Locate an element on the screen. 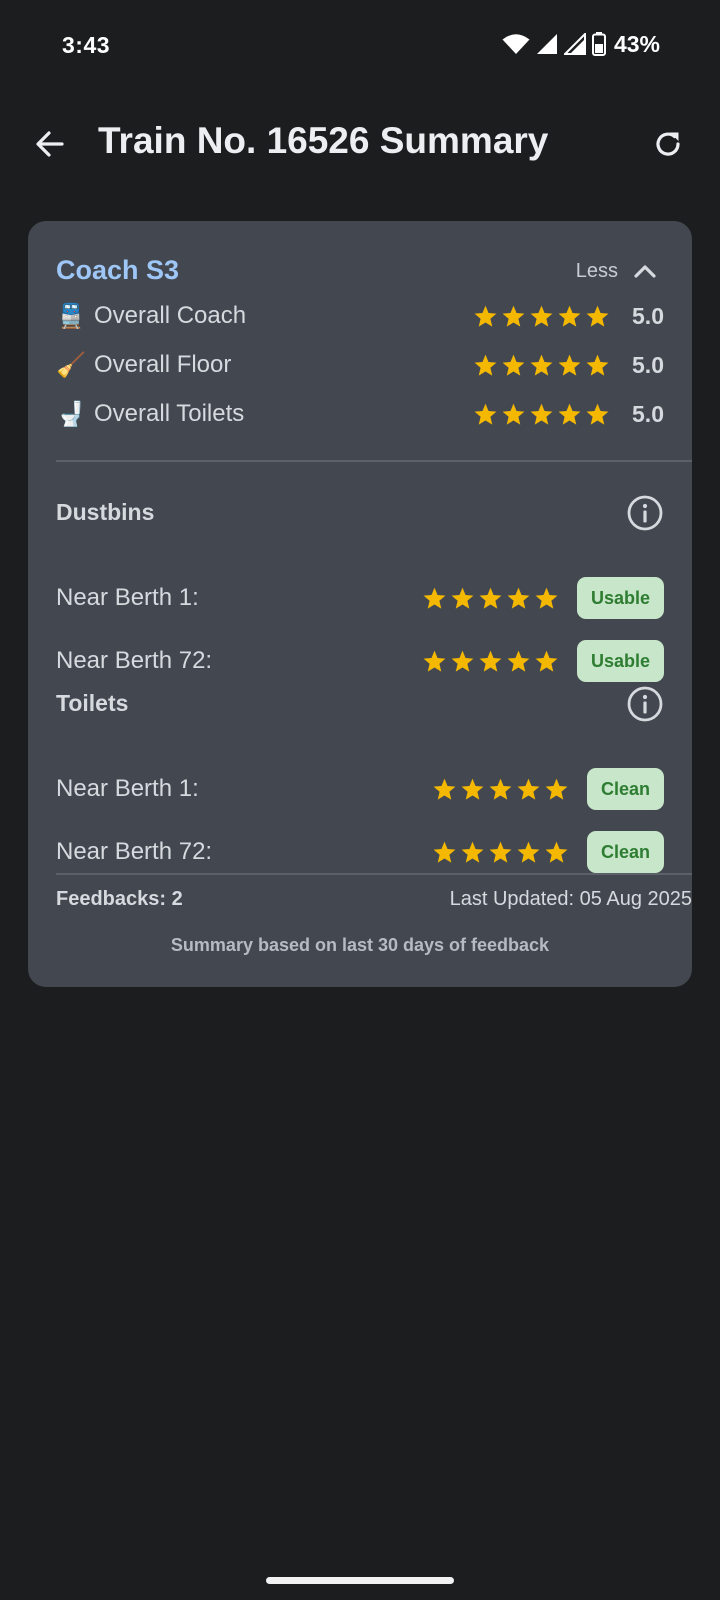 Image resolution: width=720 pixels, height=1600 pixels. dustbin-row: Near Berth 72: Usable is located at coordinates (374, 661).